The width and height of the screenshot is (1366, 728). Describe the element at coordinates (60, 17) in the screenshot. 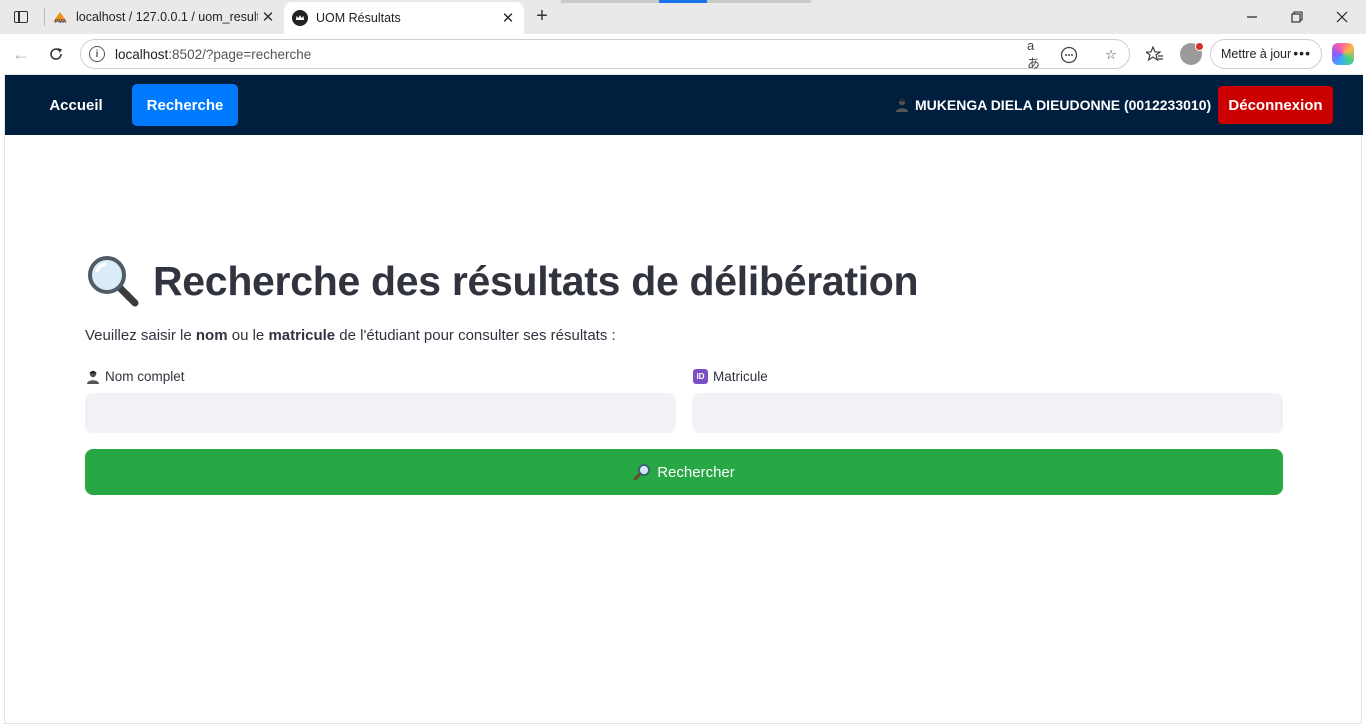

I see `phpmyadmin-icon: PMA` at that location.